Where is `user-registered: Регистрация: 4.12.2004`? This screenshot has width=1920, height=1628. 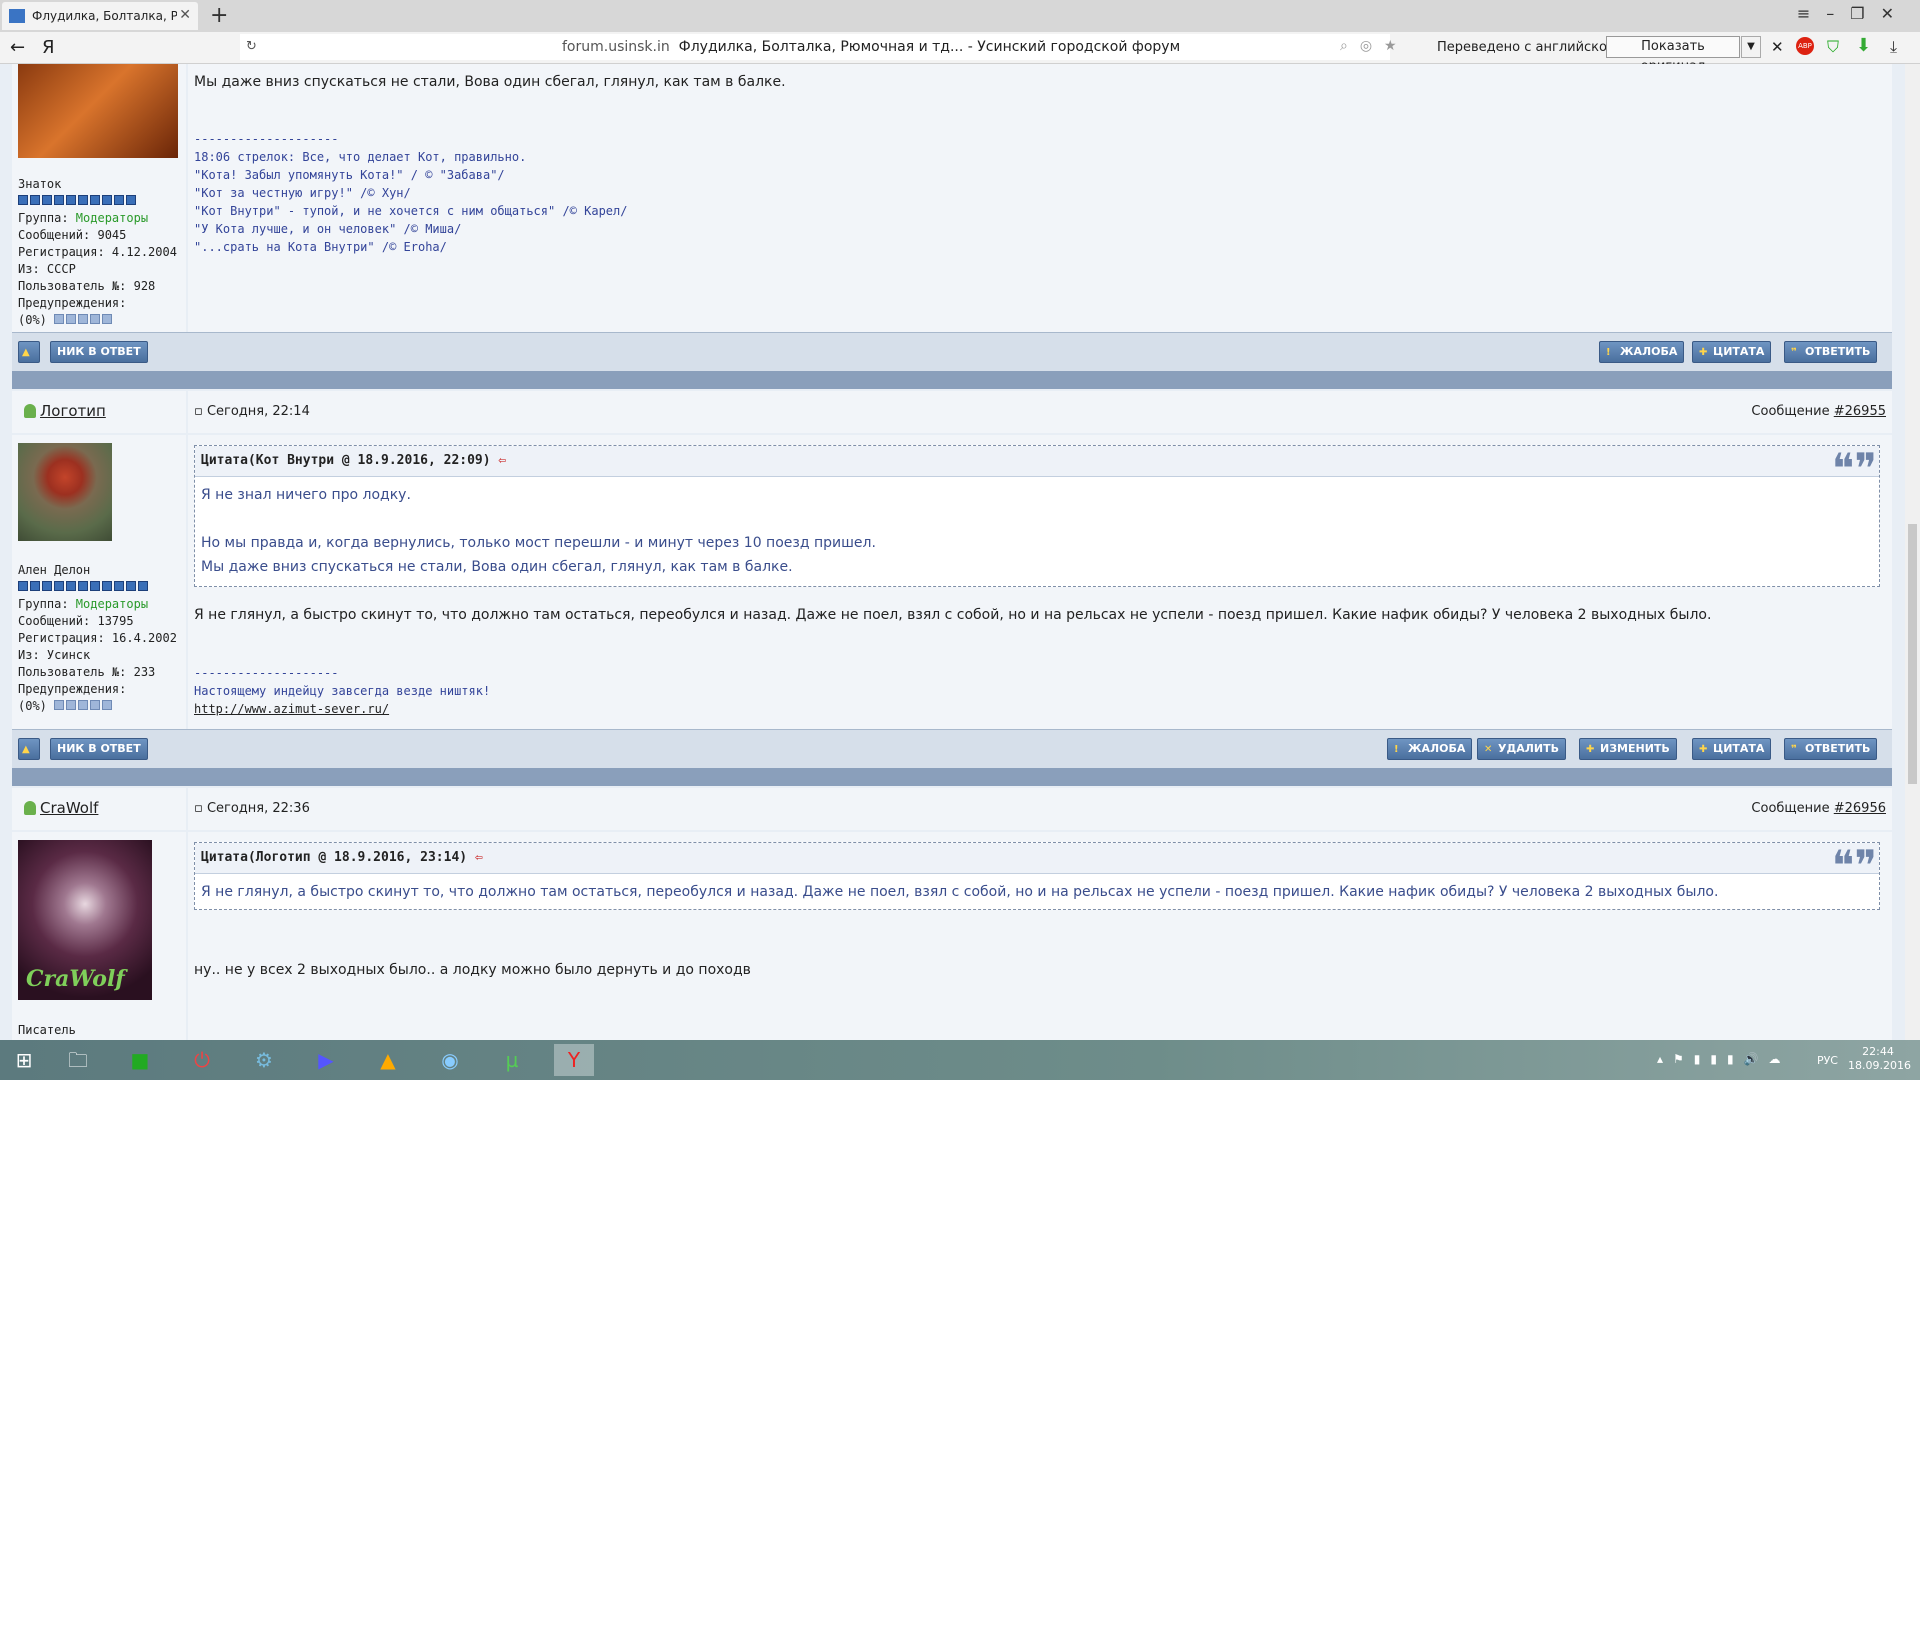 user-registered: Регистрация: 4.12.2004 is located at coordinates (97, 252).